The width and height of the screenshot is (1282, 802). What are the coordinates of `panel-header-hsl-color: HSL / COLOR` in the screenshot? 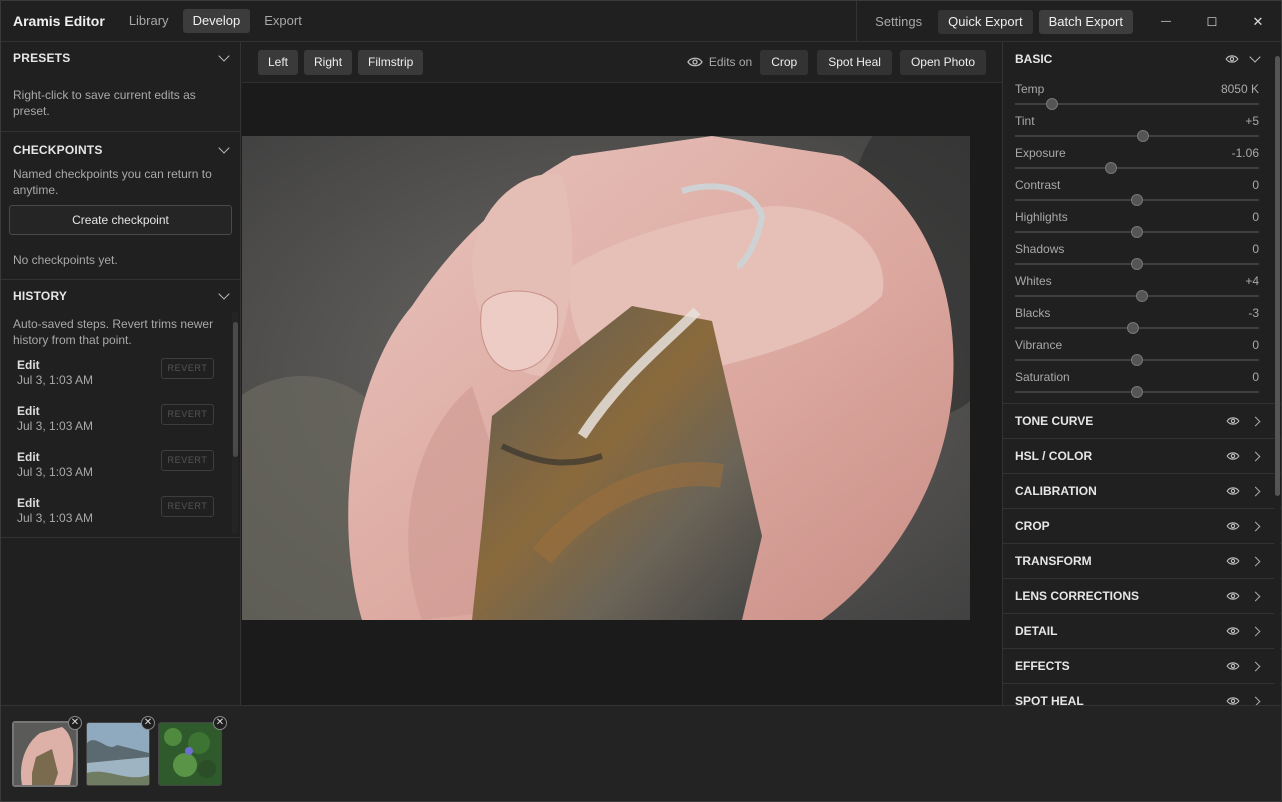 It's located at (1142, 456).